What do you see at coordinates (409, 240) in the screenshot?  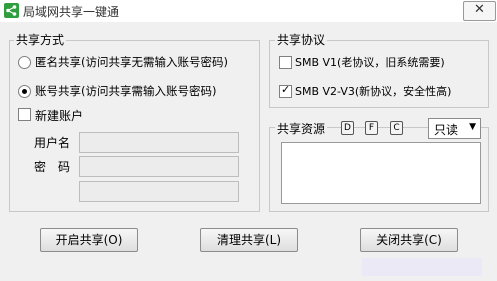 I see `close-share-button: 关闭共享(C)` at bounding box center [409, 240].